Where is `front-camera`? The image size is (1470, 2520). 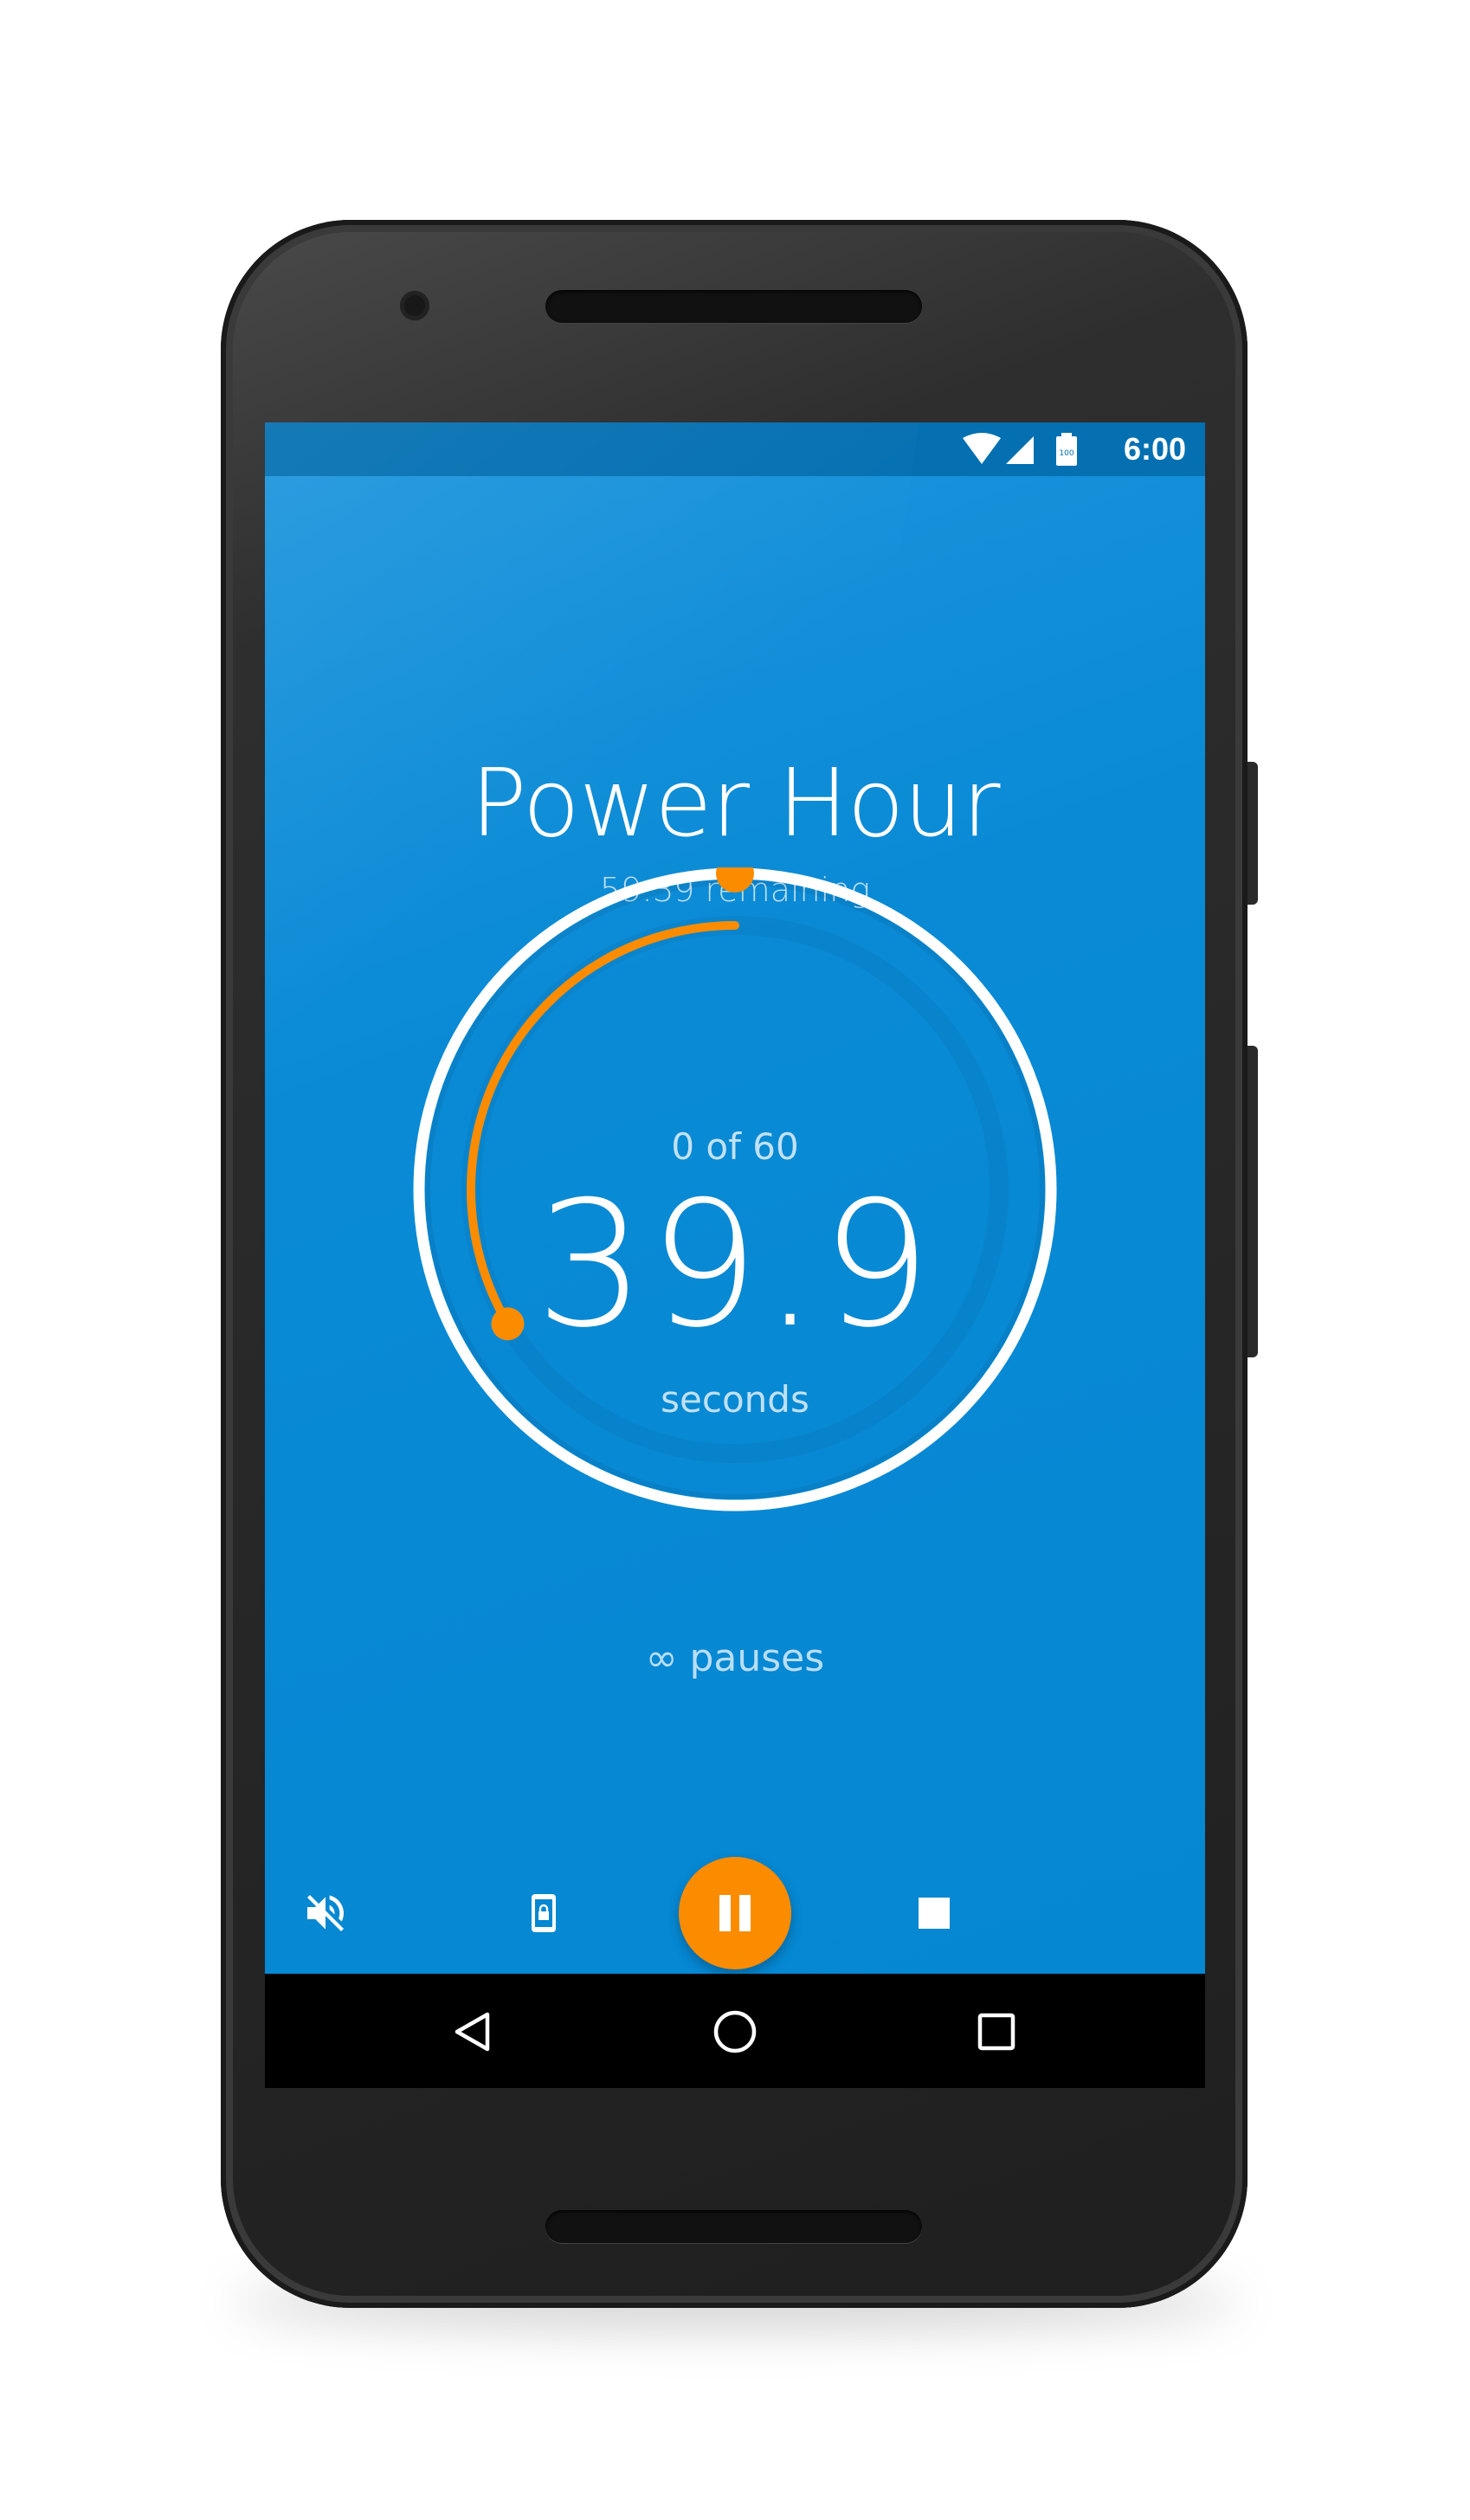
front-camera is located at coordinates (415, 305).